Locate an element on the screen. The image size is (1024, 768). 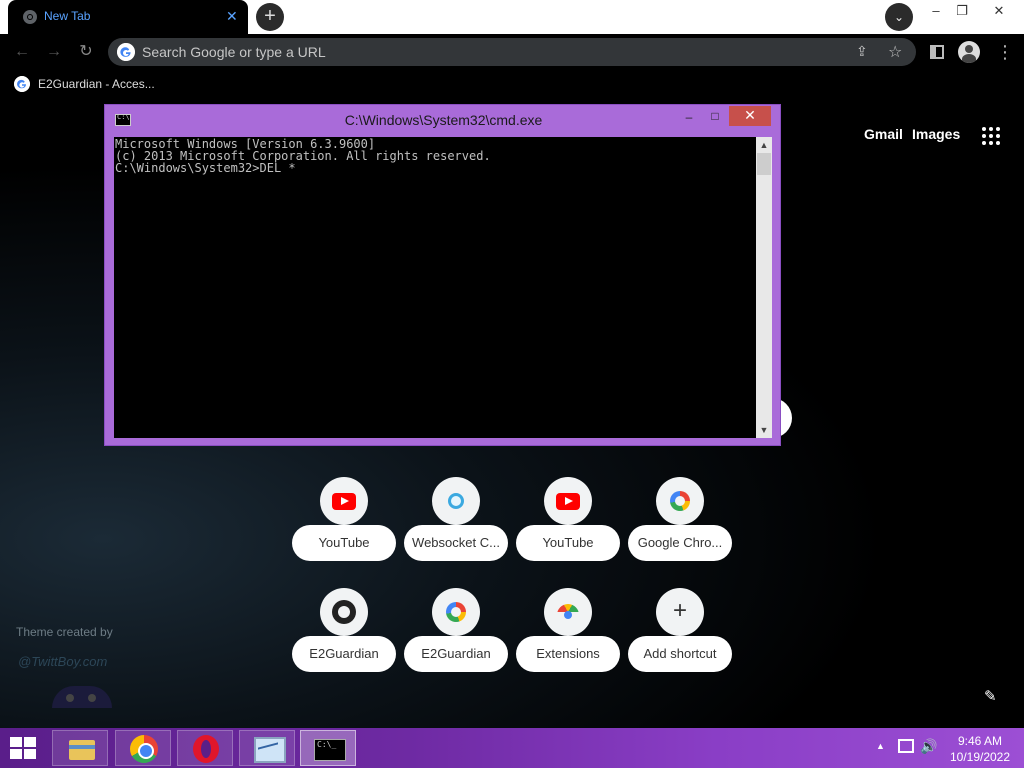
cmd-close-button: ✕ is located at coordinates (750, 116).